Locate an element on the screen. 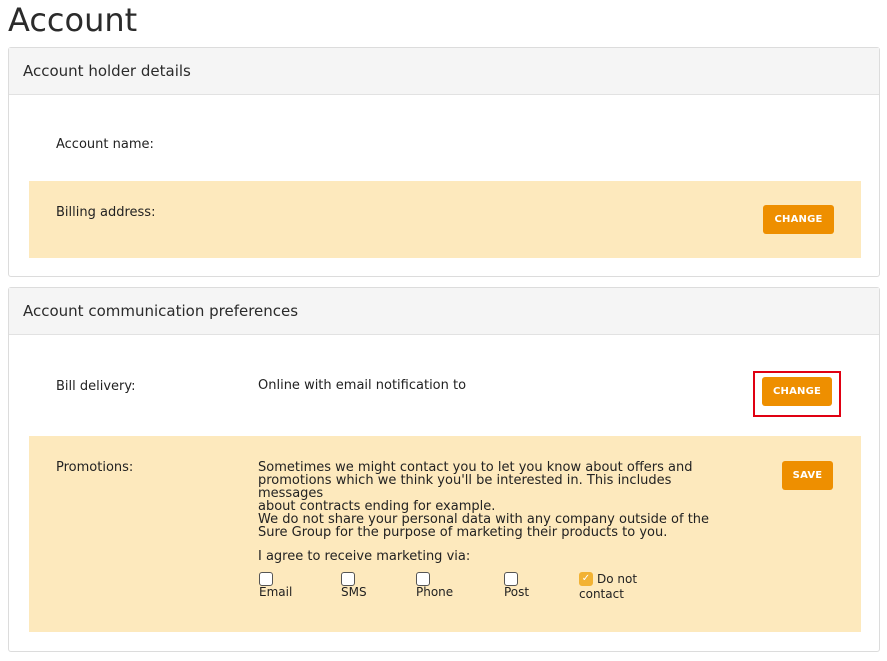  do-not-contact-label-line1: Do not is located at coordinates (617, 578).